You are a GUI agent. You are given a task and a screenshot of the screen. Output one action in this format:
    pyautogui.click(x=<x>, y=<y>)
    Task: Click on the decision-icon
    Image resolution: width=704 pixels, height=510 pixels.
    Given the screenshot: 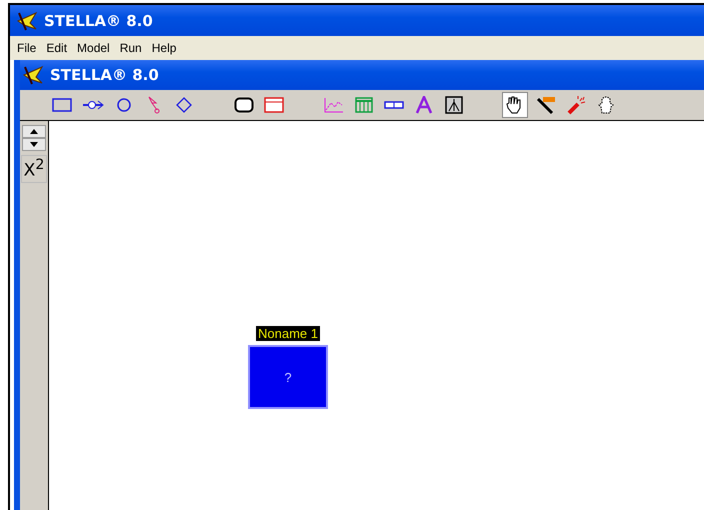 What is the action you would take?
    pyautogui.click(x=184, y=105)
    